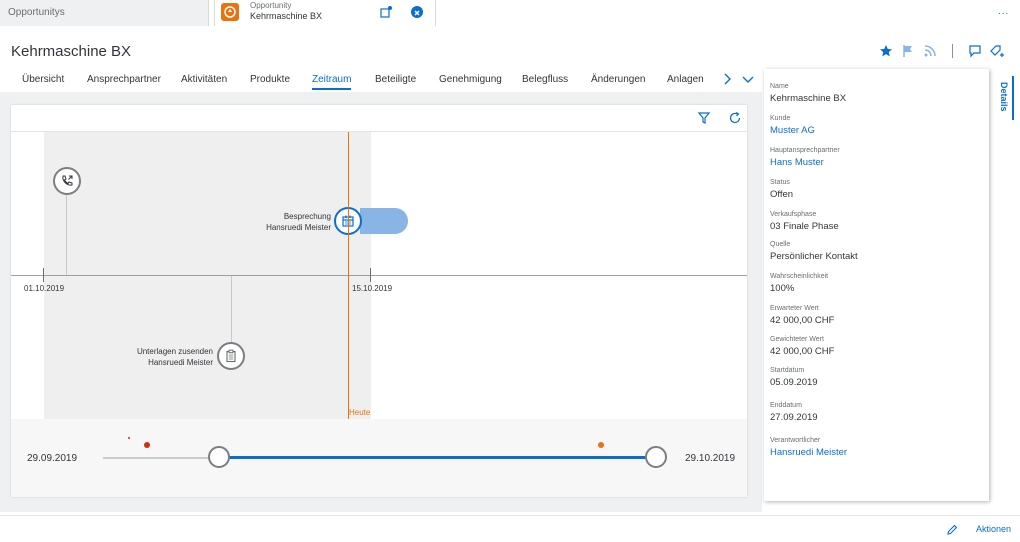 Image resolution: width=1020 pixels, height=542 pixels. Describe the element at coordinates (908, 51) in the screenshot. I see `flag-icon` at that location.